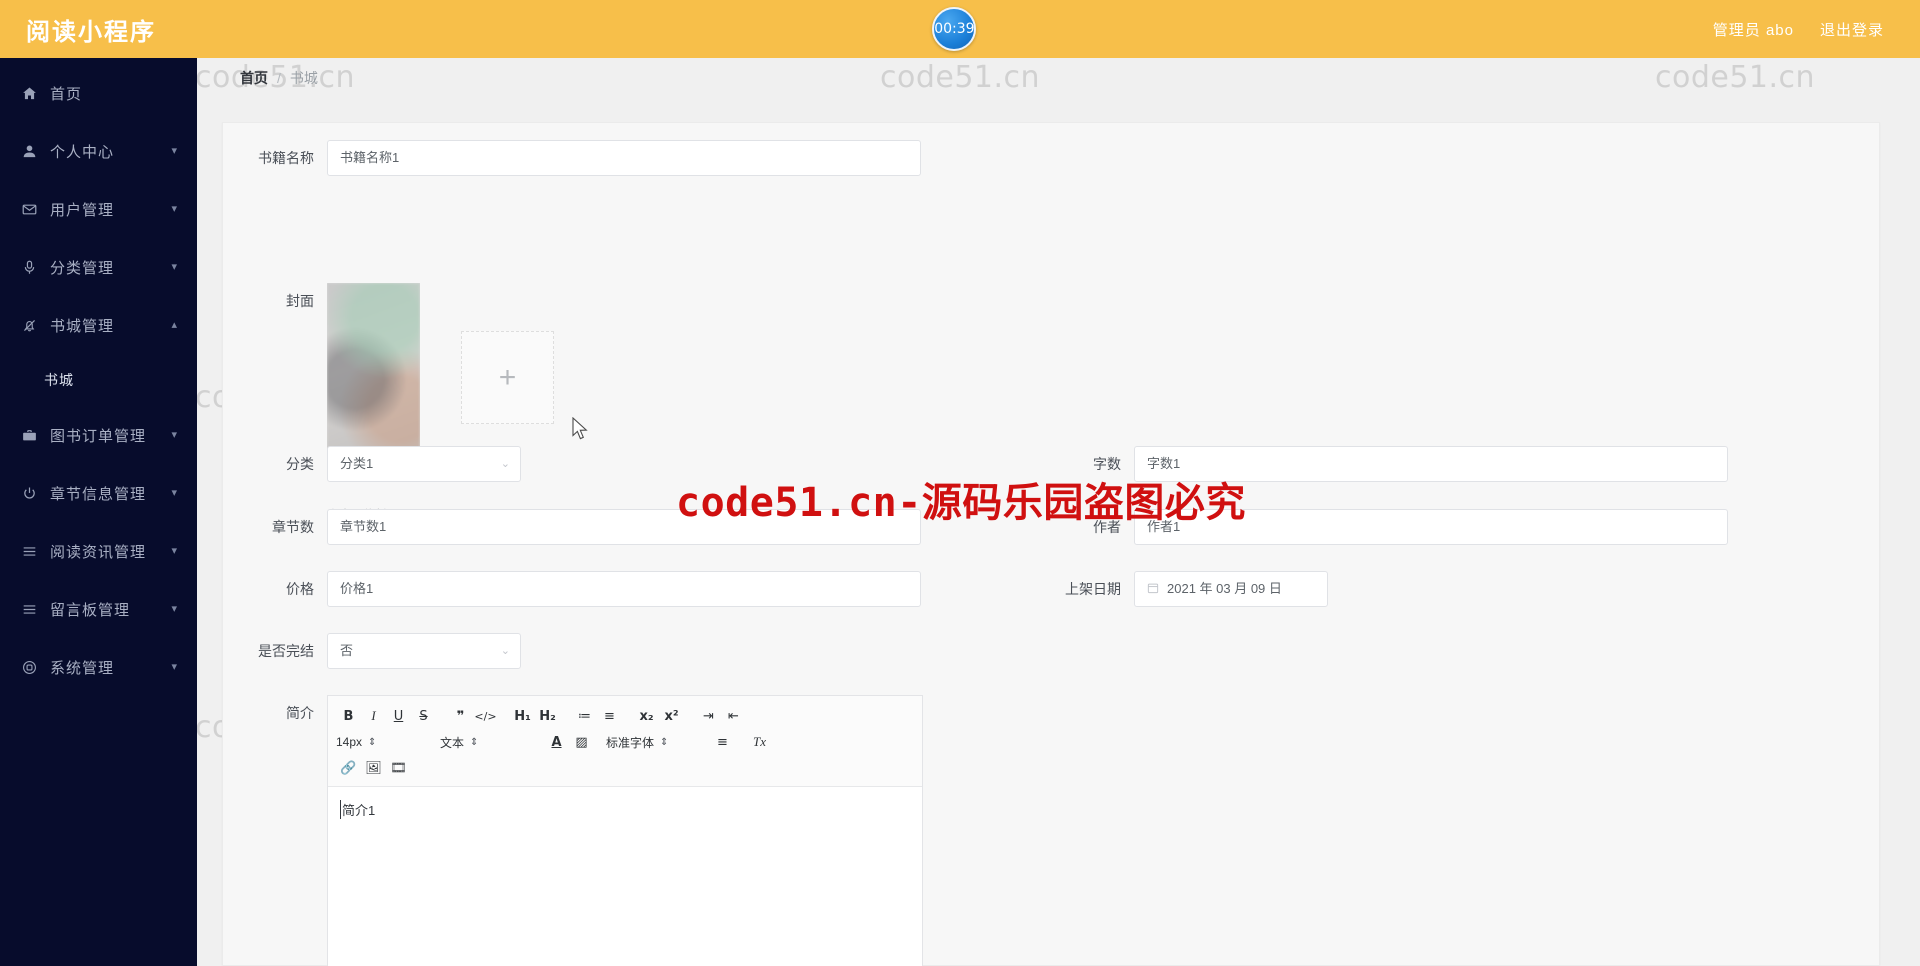  I want to click on stepper-icon: ⇕, so click(664, 742).